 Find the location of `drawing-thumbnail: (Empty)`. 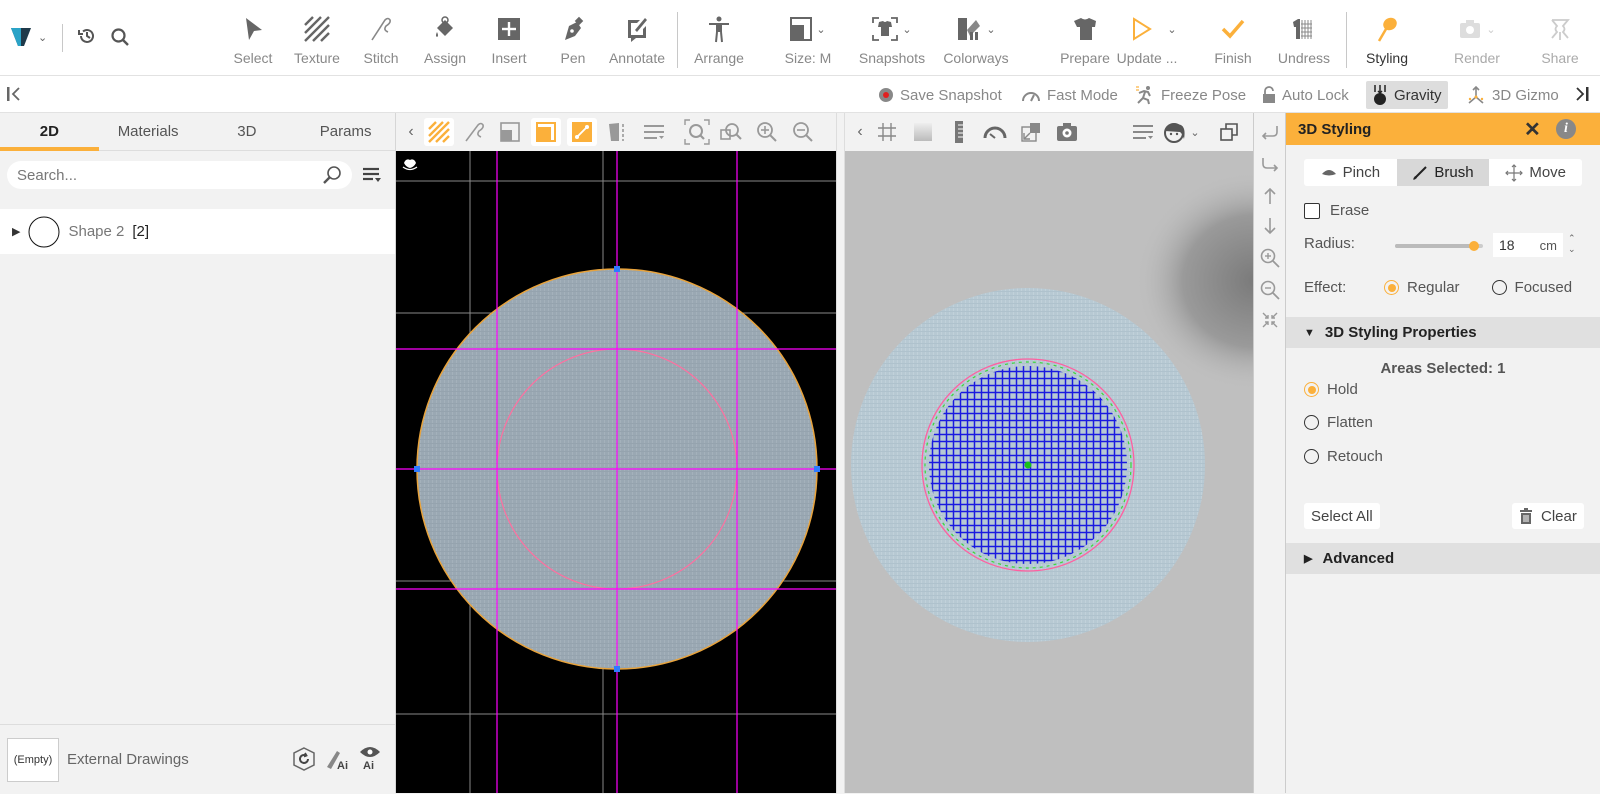

drawing-thumbnail: (Empty) is located at coordinates (33, 759).